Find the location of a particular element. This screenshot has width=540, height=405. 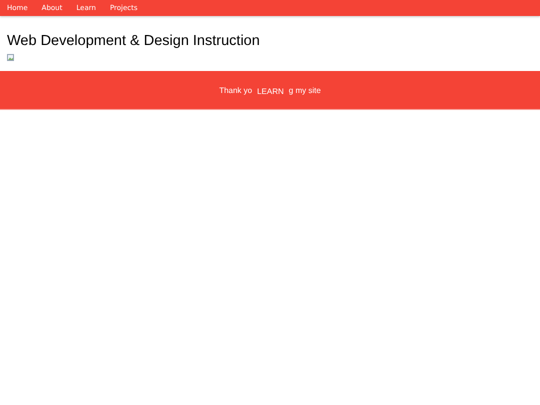

banner-text: g my site is located at coordinates (304, 90).